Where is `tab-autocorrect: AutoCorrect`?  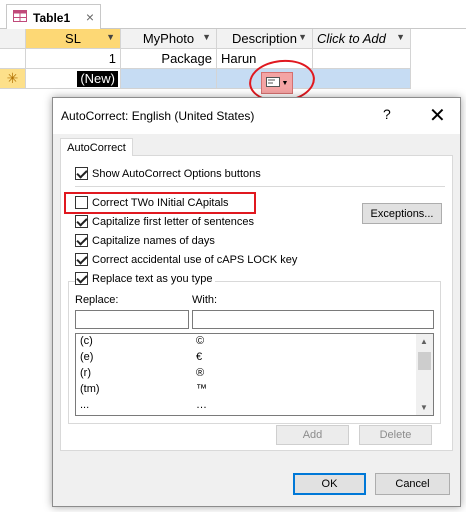
tab-autocorrect: AutoCorrect is located at coordinates (96, 147).